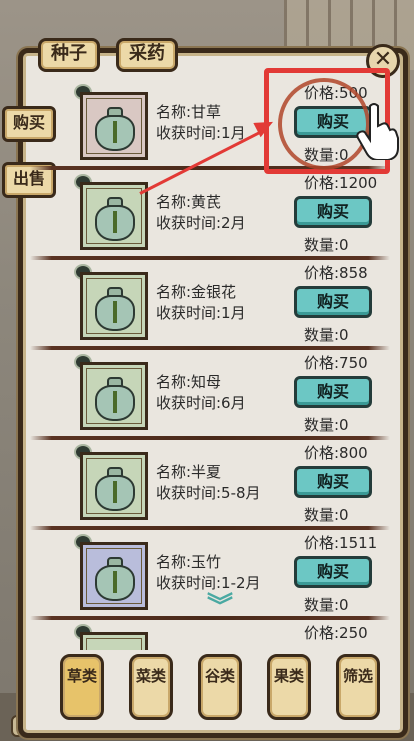 The image size is (414, 741). What do you see at coordinates (377, 131) in the screenshot?
I see `pointer-hand-icon` at bounding box center [377, 131].